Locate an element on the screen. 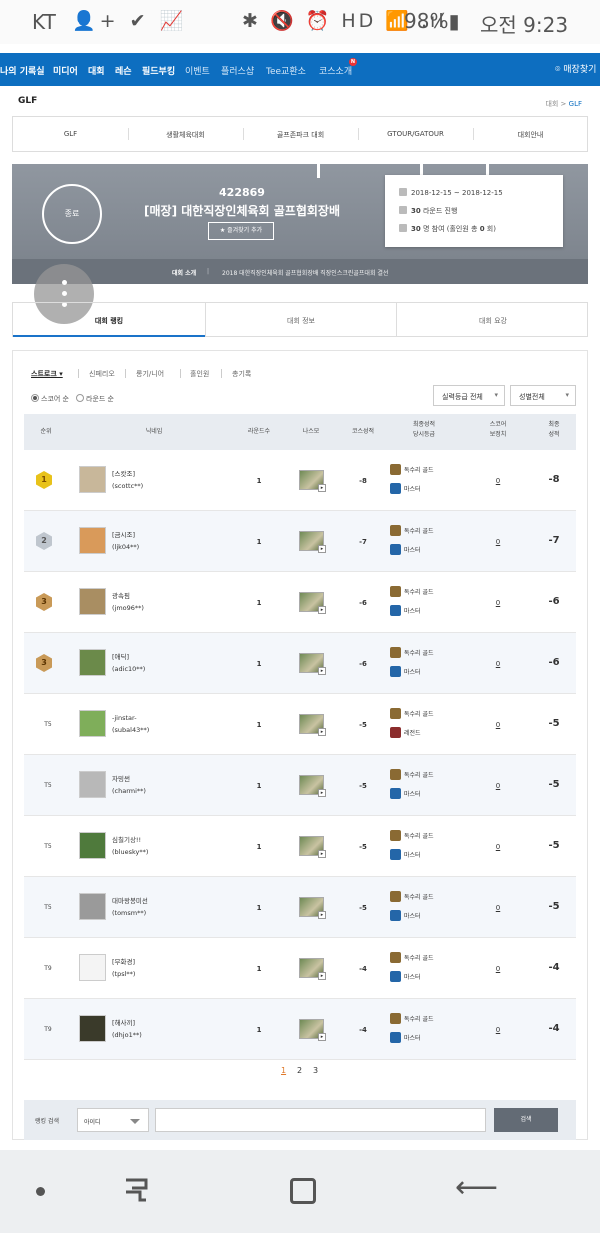  active-tab-indicator is located at coordinates (109, 336).